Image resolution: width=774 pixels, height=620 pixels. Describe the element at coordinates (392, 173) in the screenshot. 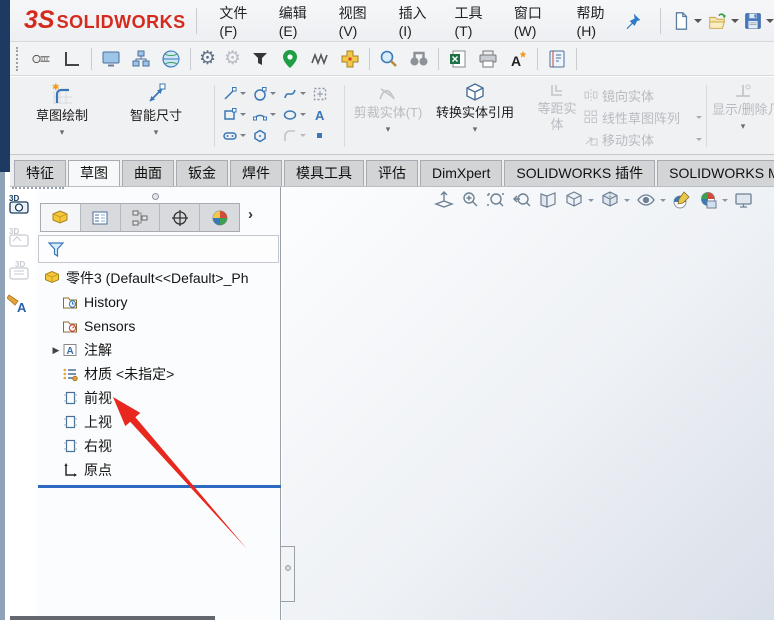

I see `tab-evaluate: 评估` at that location.